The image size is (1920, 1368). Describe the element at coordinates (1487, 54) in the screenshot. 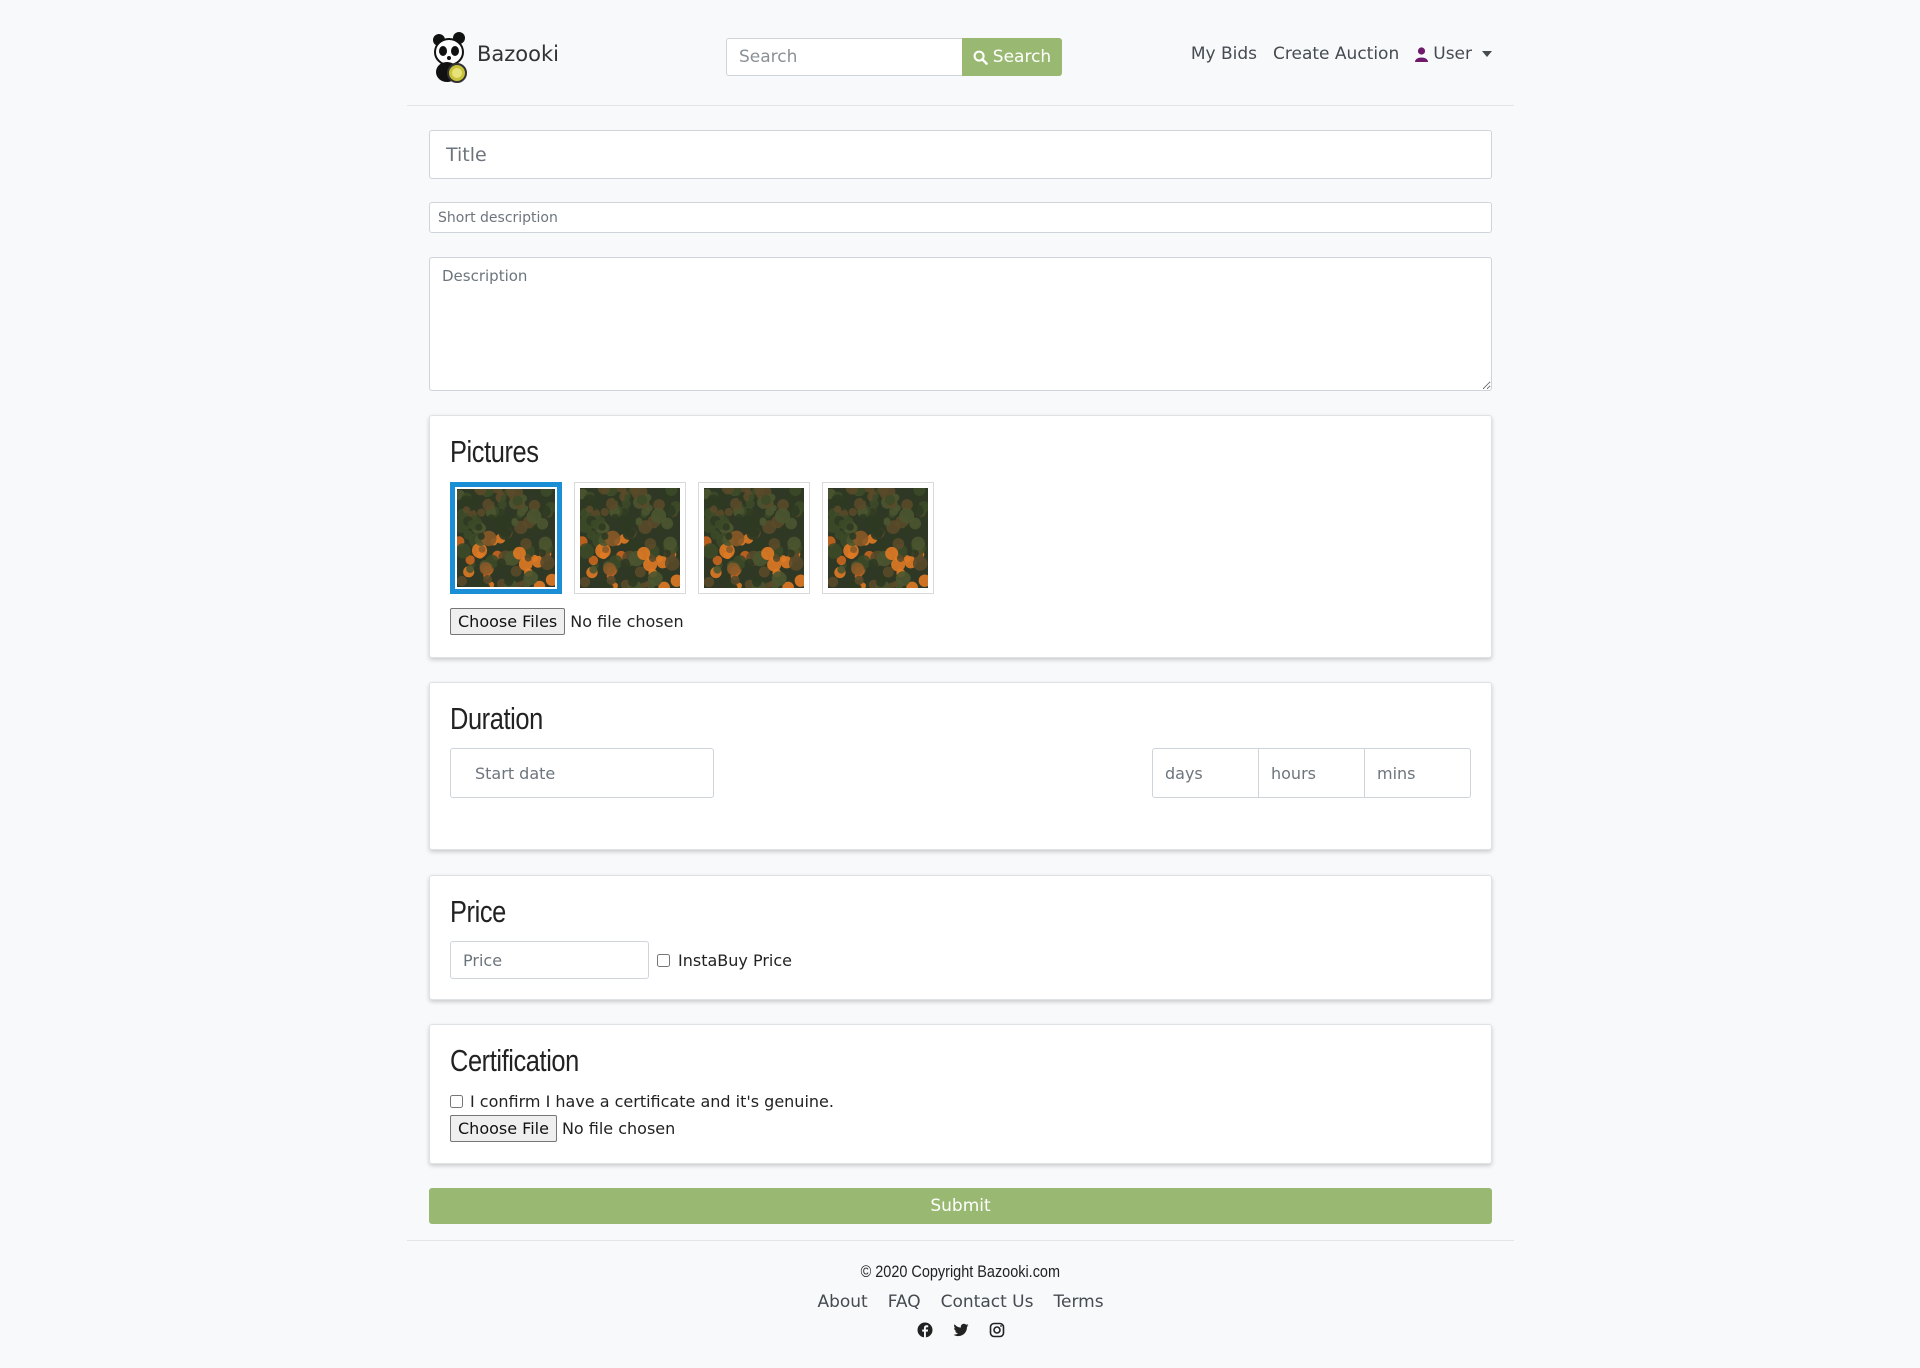

I see `caret-down-icon` at that location.